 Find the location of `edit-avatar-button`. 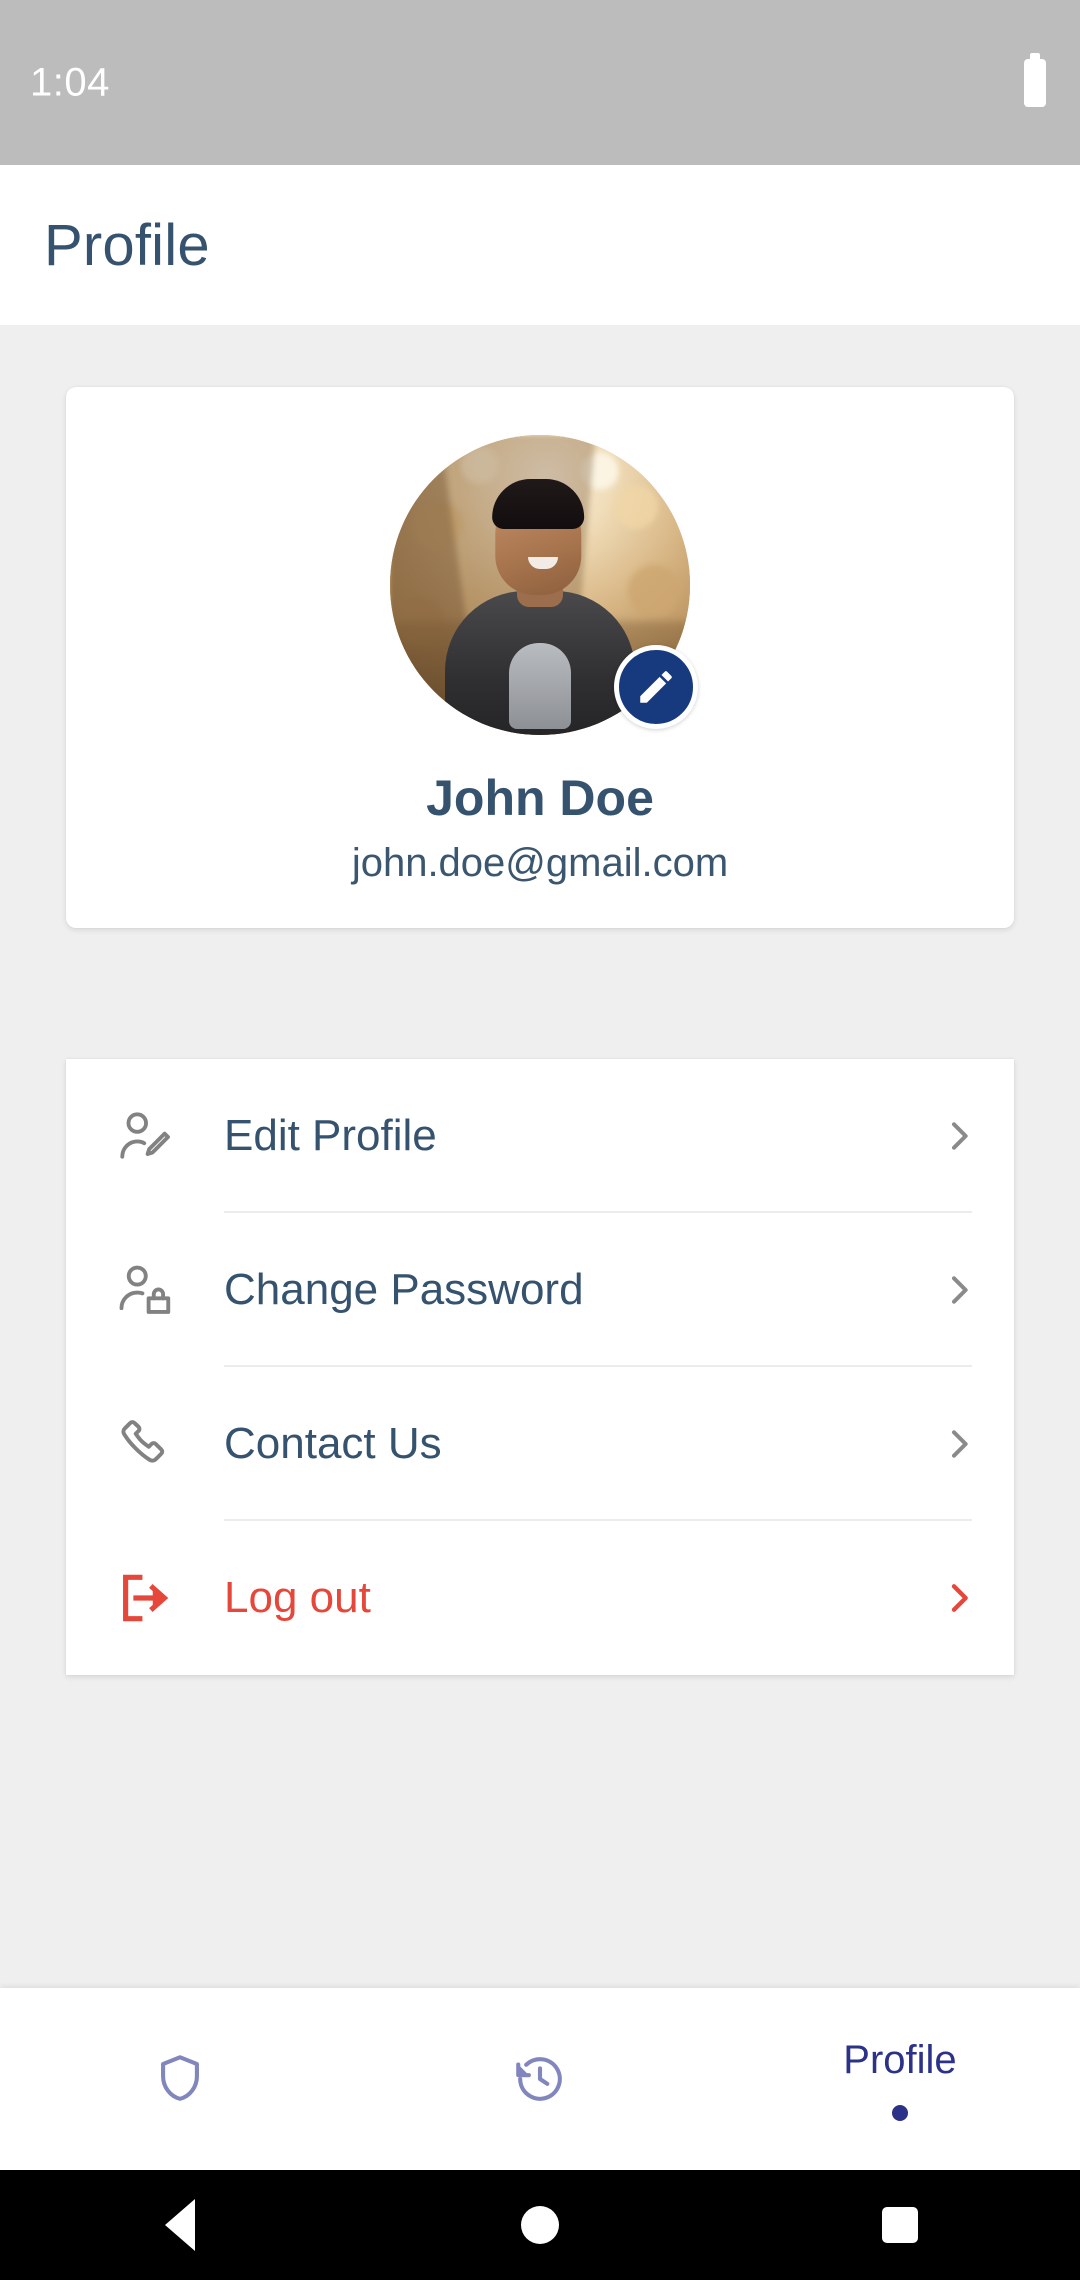

edit-avatar-button is located at coordinates (656, 687).